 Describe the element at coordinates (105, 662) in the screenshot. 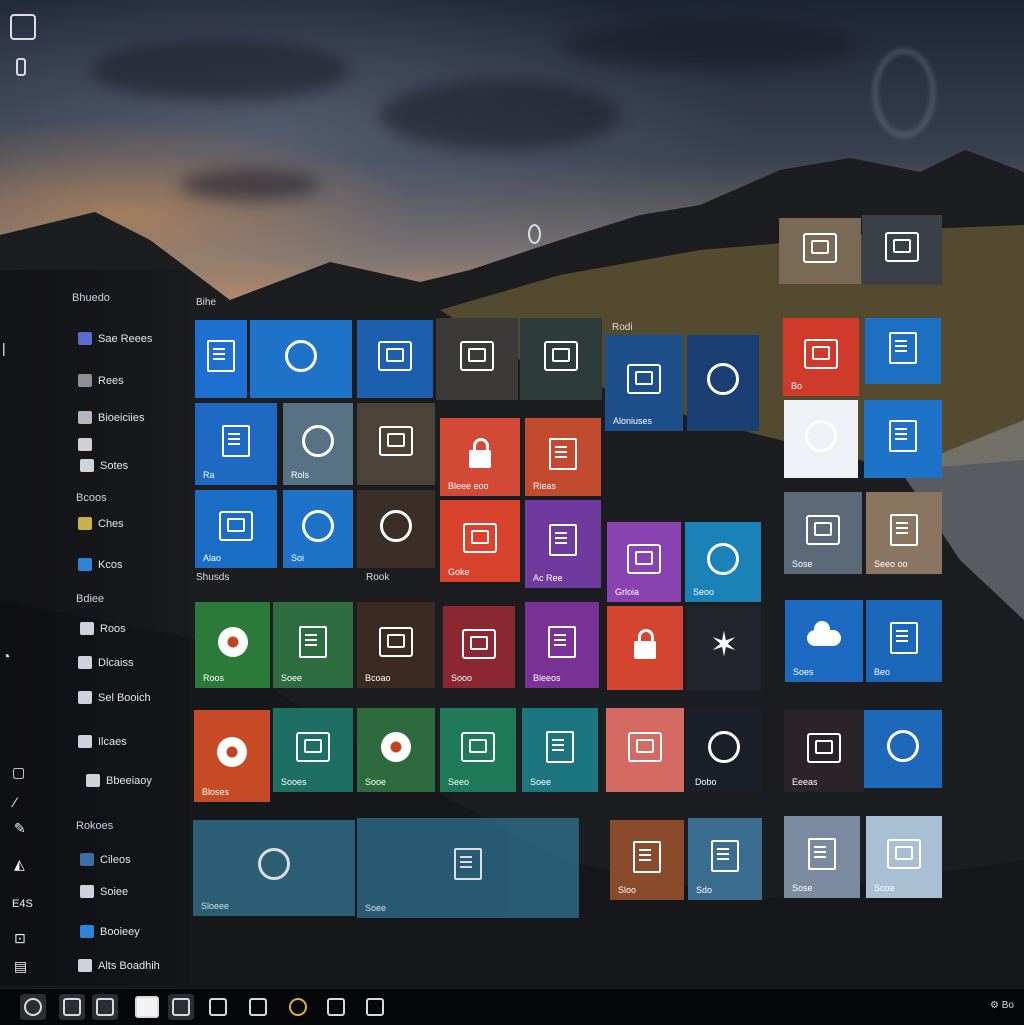

I see `start-list-item: Dlcaiss` at that location.